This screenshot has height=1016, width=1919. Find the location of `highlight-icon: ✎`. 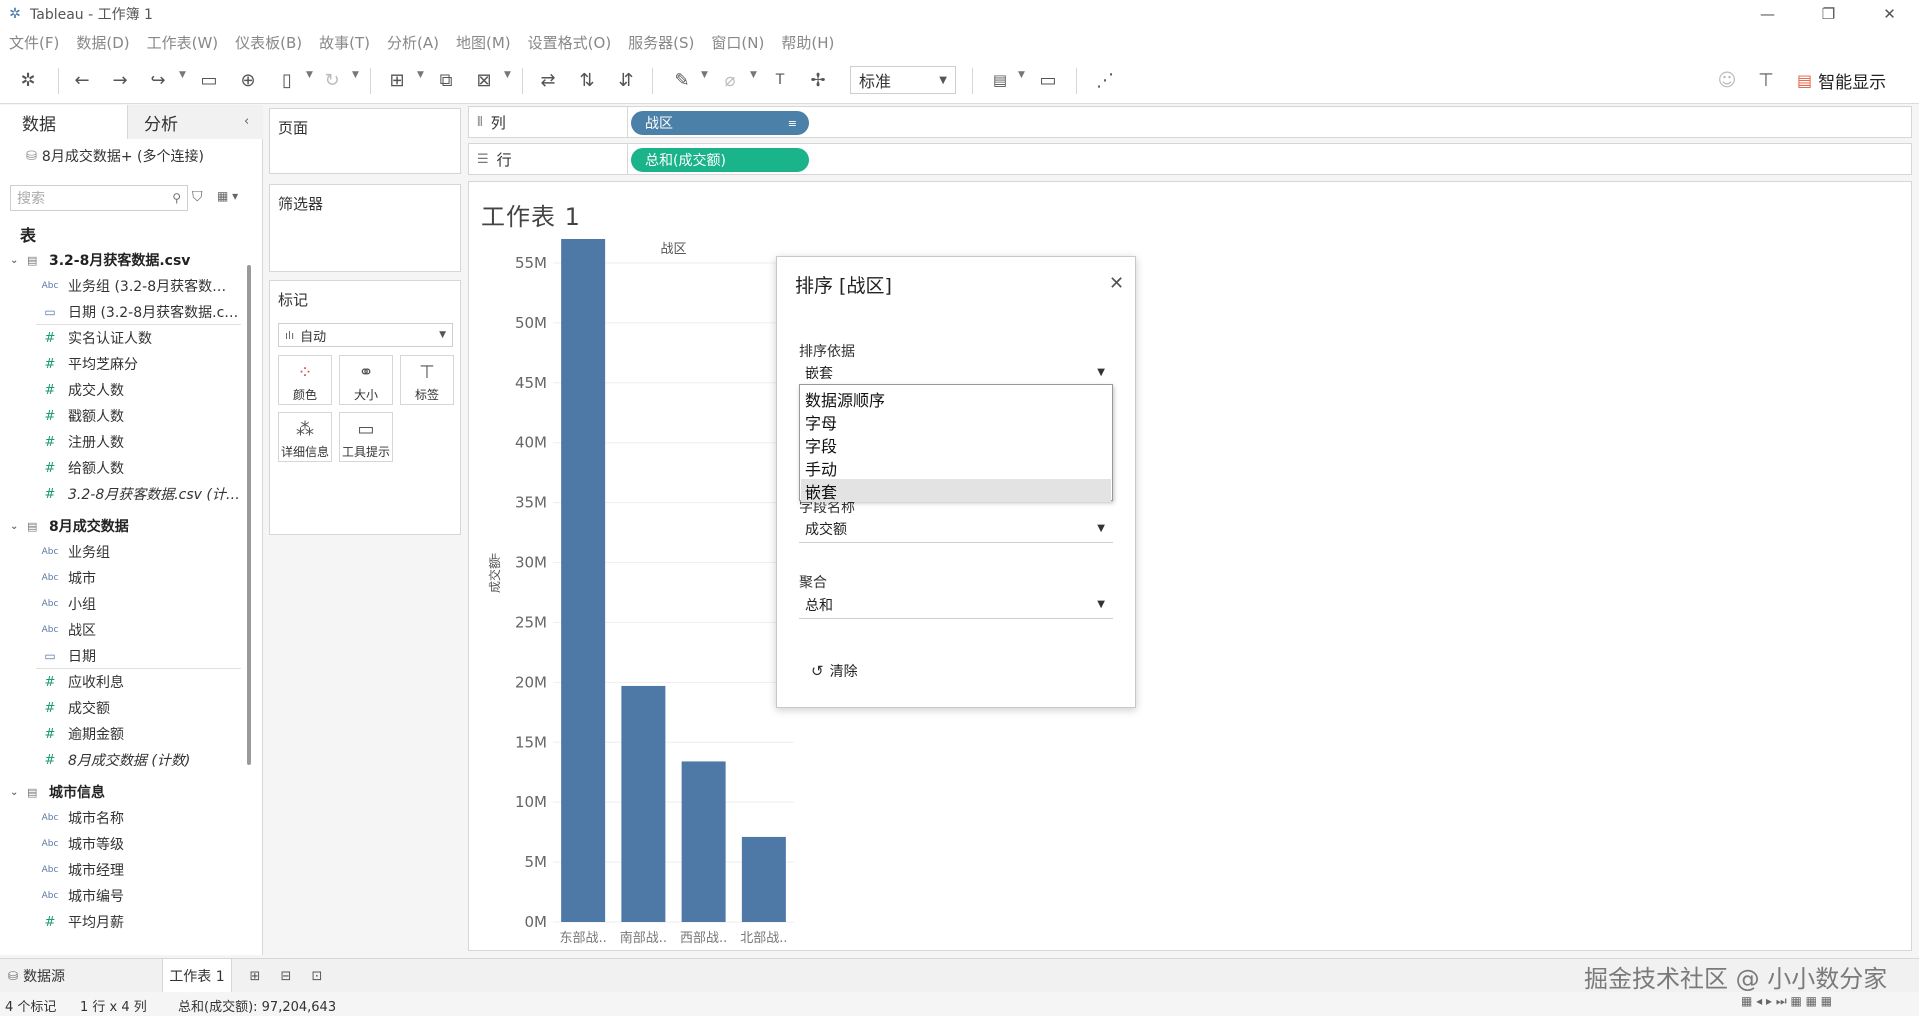

highlight-icon: ✎ is located at coordinates (682, 80).